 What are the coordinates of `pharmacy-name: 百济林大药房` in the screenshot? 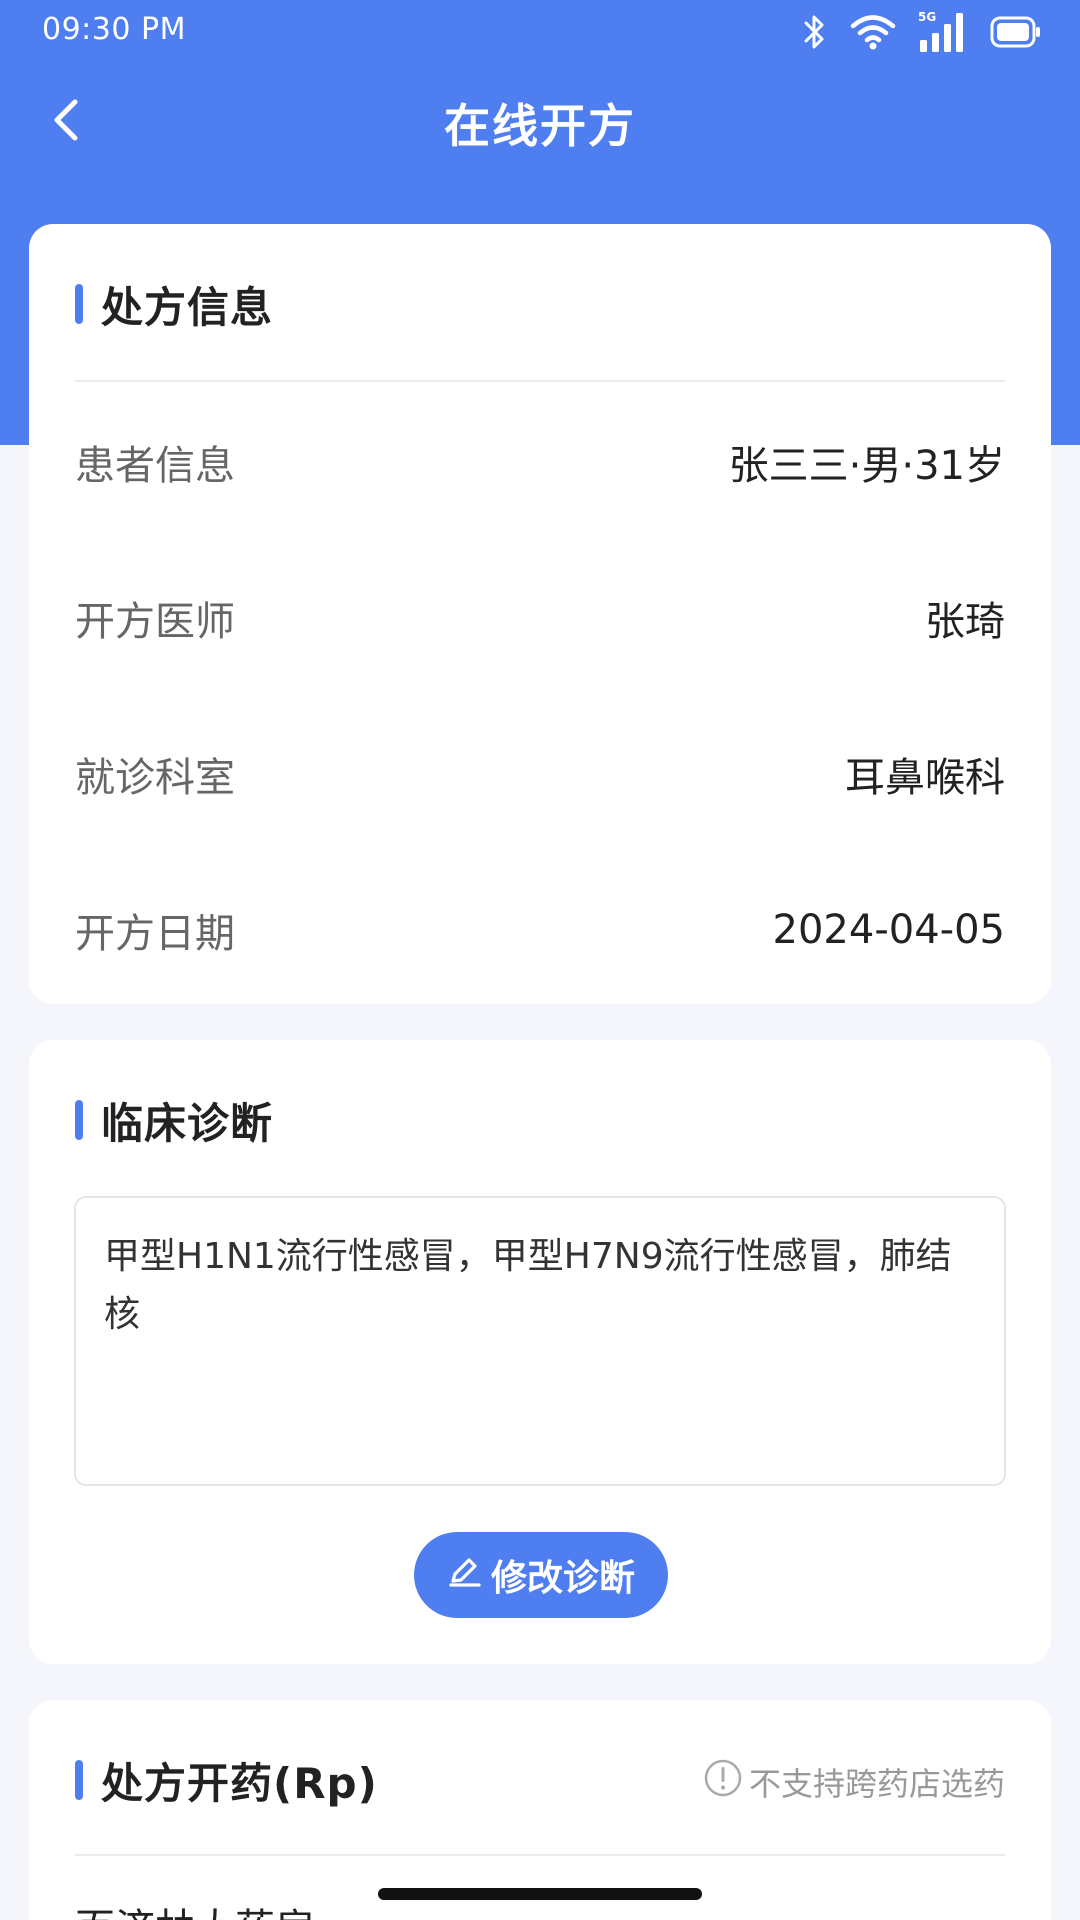 It's located at (195, 1908).